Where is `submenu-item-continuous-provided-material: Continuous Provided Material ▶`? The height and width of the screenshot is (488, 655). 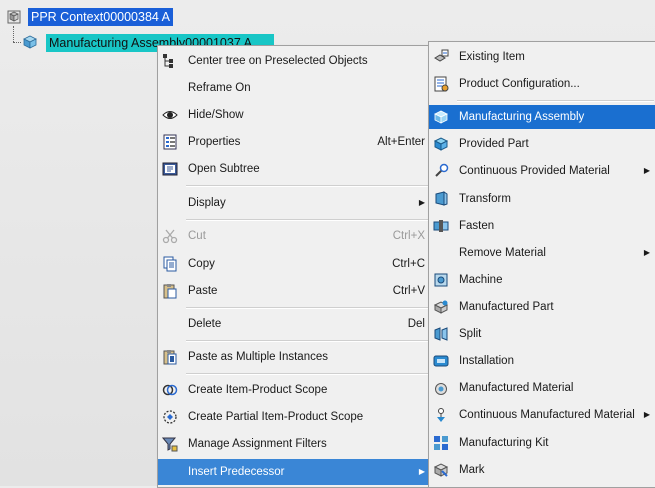 submenu-item-continuous-provided-material: Continuous Provided Material ▶ is located at coordinates (542, 171).